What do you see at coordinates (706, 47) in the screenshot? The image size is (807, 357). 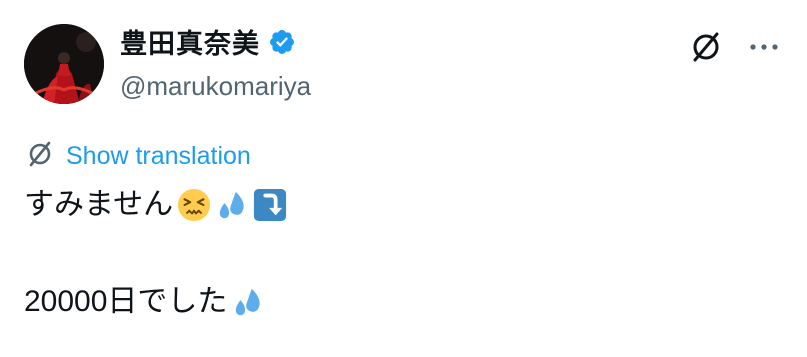 I see `translate-icon` at bounding box center [706, 47].